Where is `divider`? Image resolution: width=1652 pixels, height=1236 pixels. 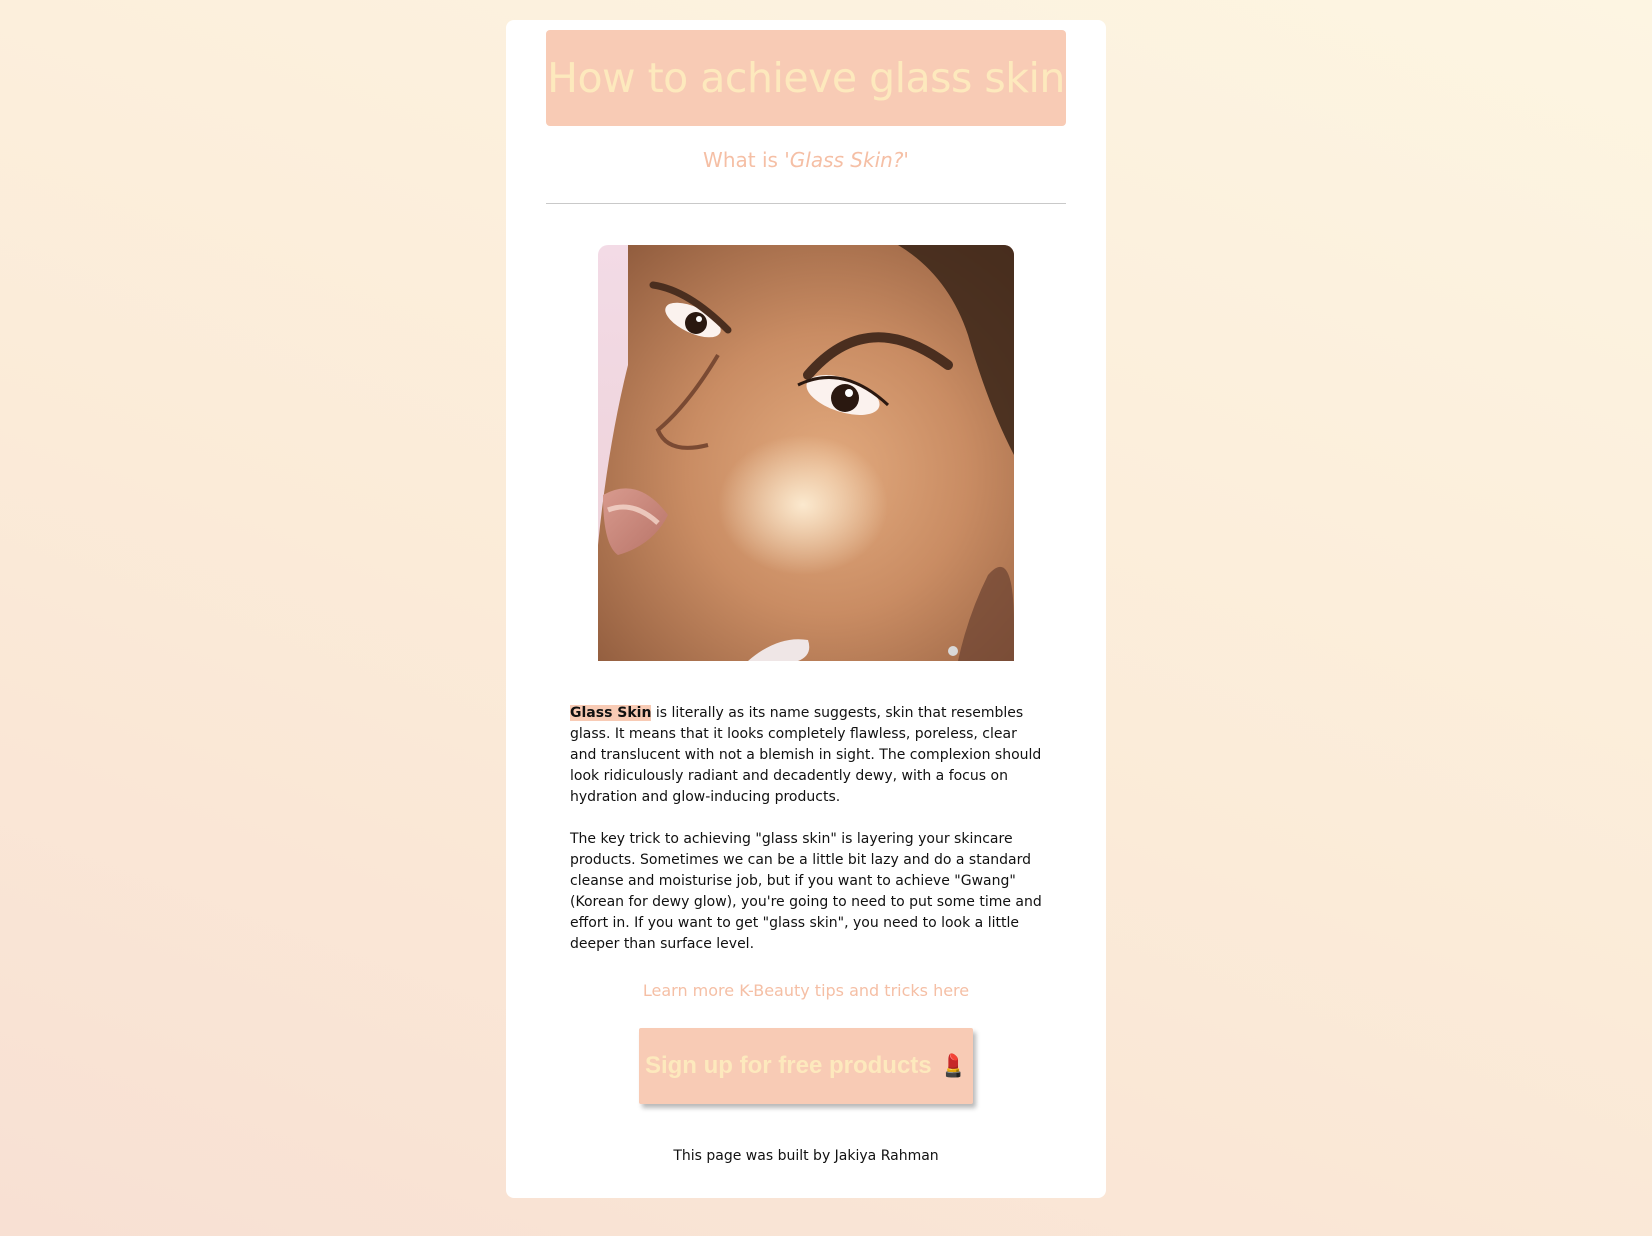 divider is located at coordinates (806, 203).